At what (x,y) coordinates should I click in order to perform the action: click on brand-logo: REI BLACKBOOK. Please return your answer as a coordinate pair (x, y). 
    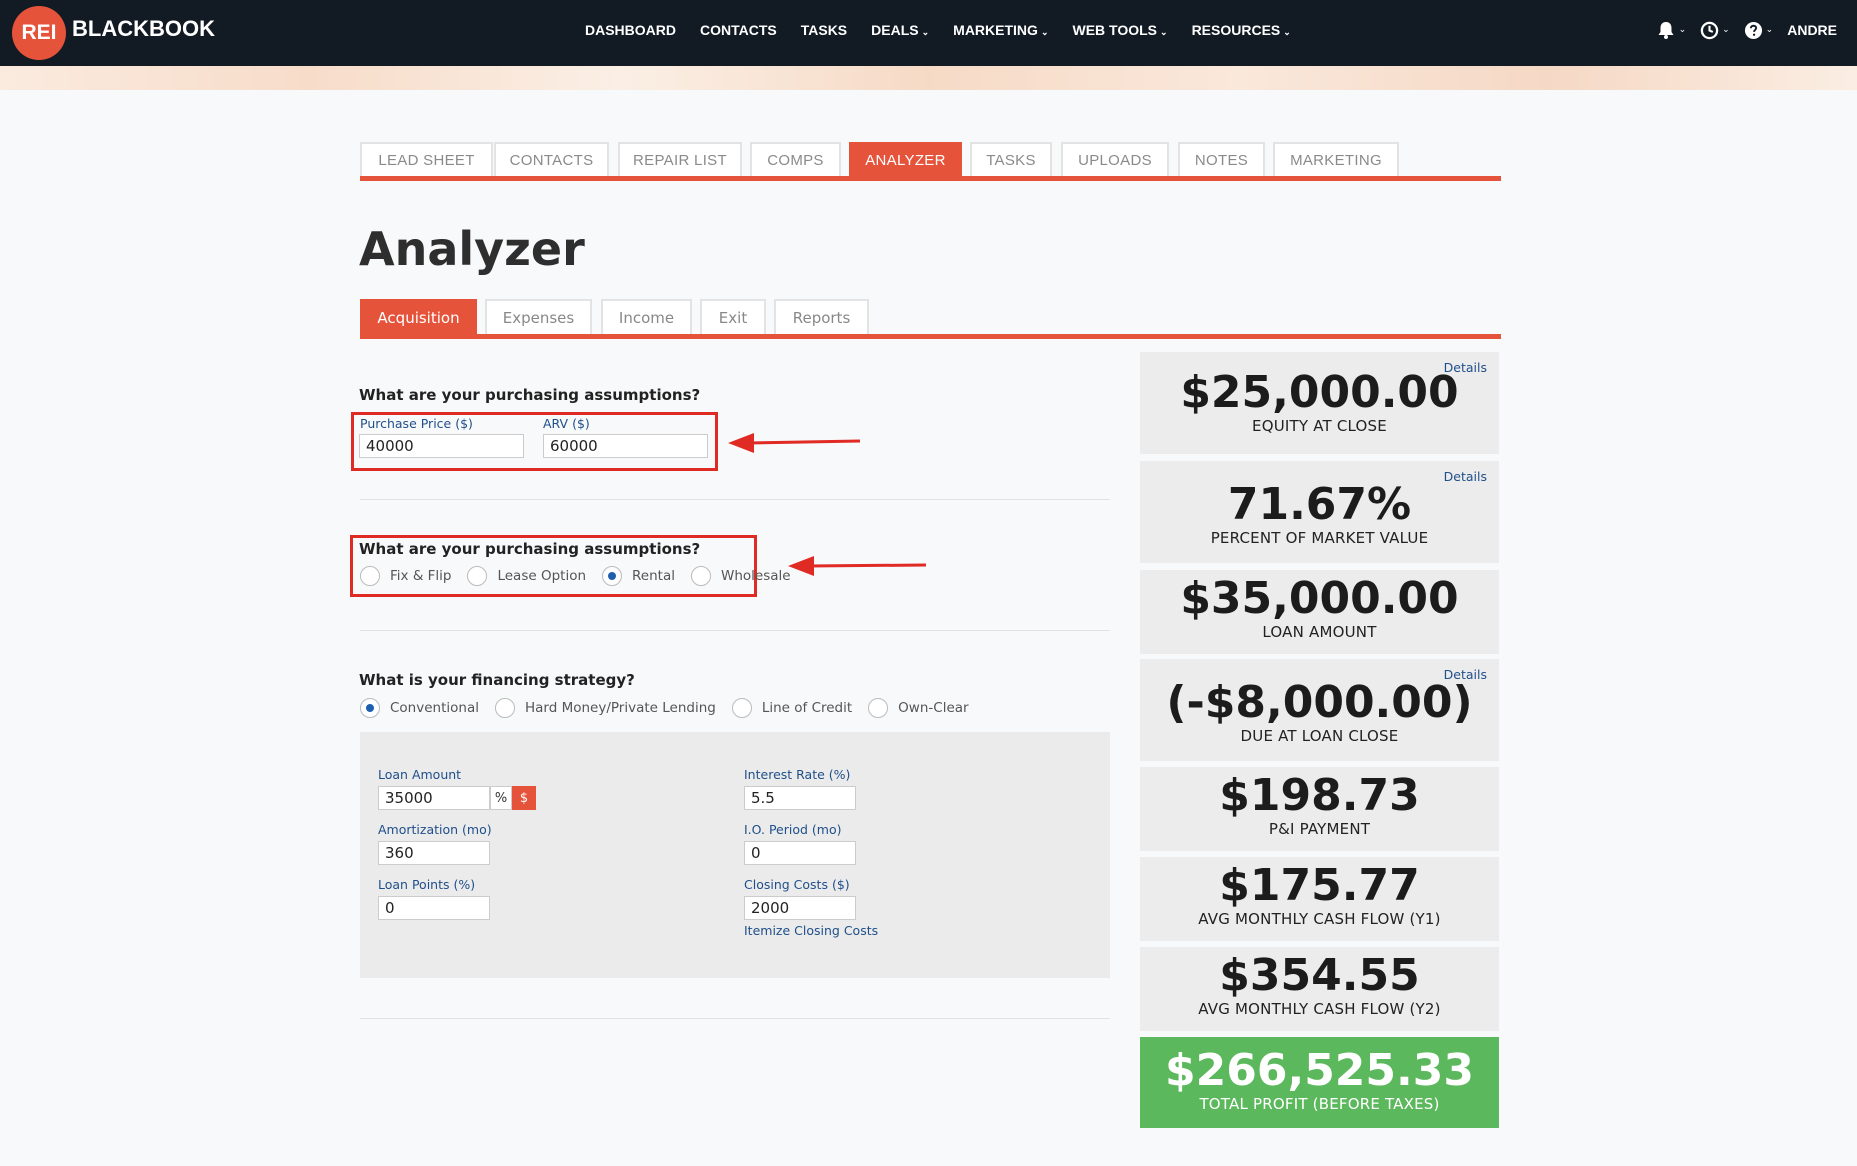
    Looking at the image, I should click on (113, 33).